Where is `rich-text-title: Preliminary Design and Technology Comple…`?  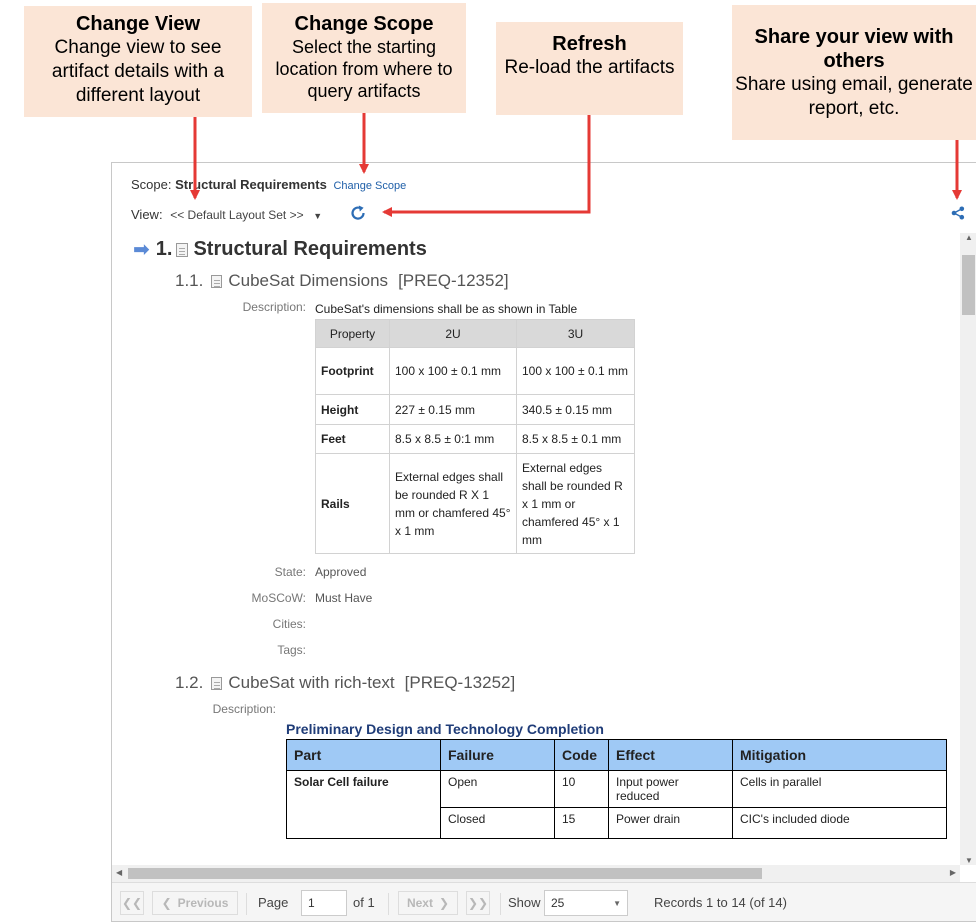 rich-text-title: Preliminary Design and Technology Comple… is located at coordinates (445, 729).